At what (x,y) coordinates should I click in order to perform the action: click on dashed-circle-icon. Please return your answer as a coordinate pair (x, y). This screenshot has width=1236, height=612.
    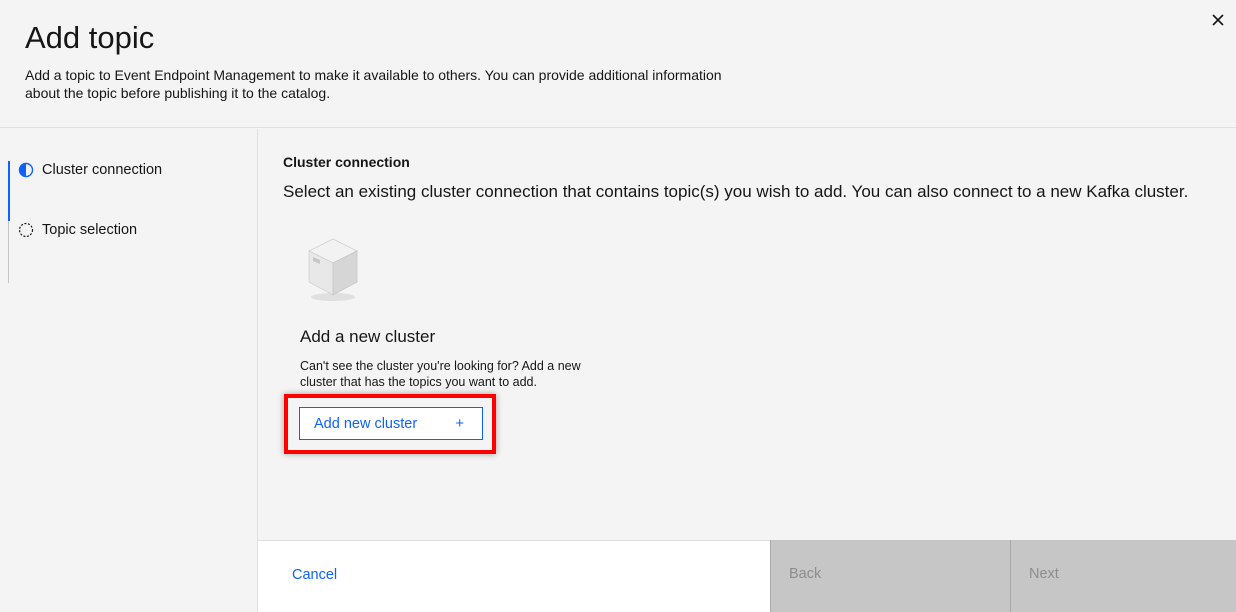
    Looking at the image, I should click on (26, 230).